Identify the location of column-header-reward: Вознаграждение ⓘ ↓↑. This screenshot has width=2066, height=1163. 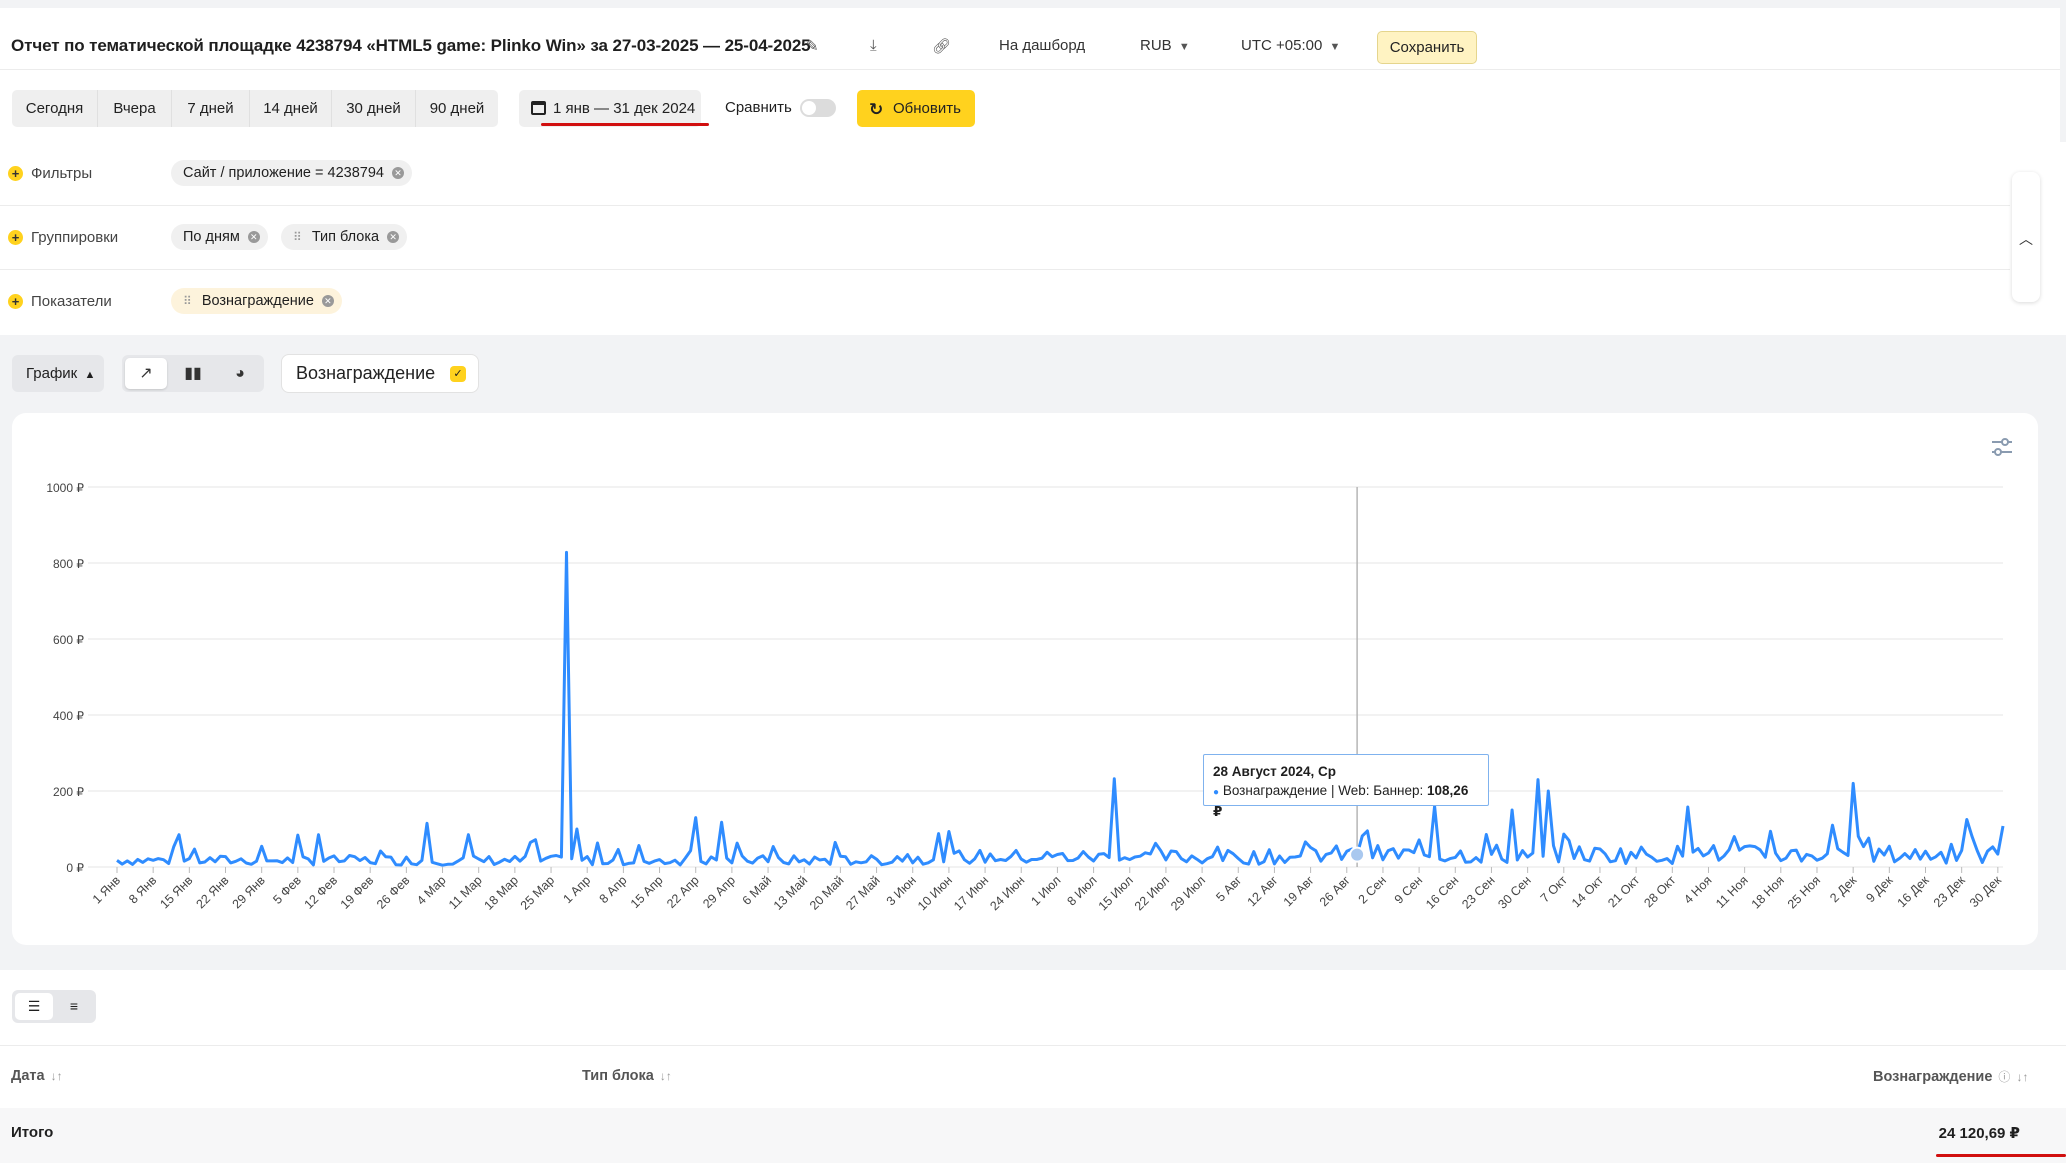
(1950, 1076).